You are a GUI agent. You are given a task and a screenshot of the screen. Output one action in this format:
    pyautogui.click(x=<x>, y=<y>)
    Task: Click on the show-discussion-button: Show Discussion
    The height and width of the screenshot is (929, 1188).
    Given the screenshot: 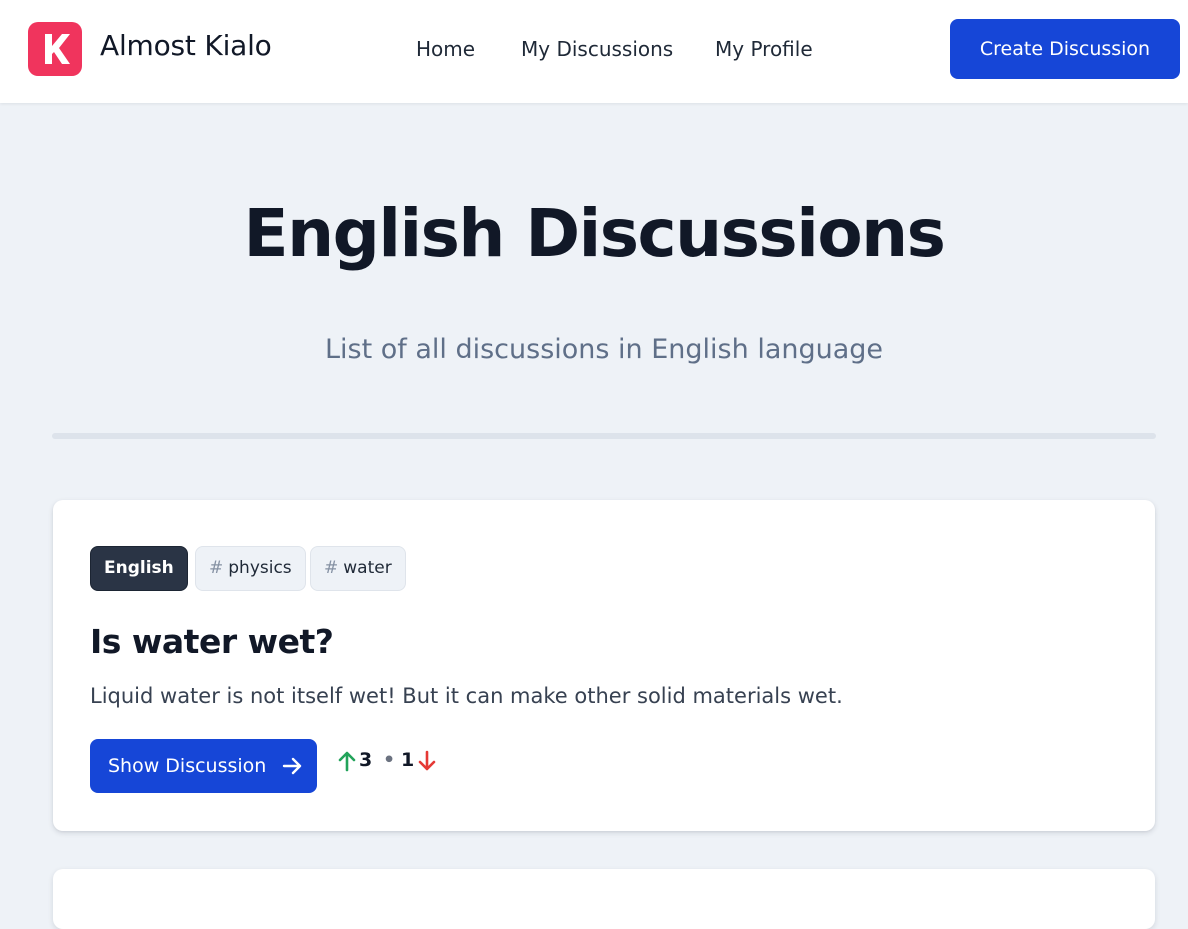 What is the action you would take?
    pyautogui.click(x=203, y=766)
    